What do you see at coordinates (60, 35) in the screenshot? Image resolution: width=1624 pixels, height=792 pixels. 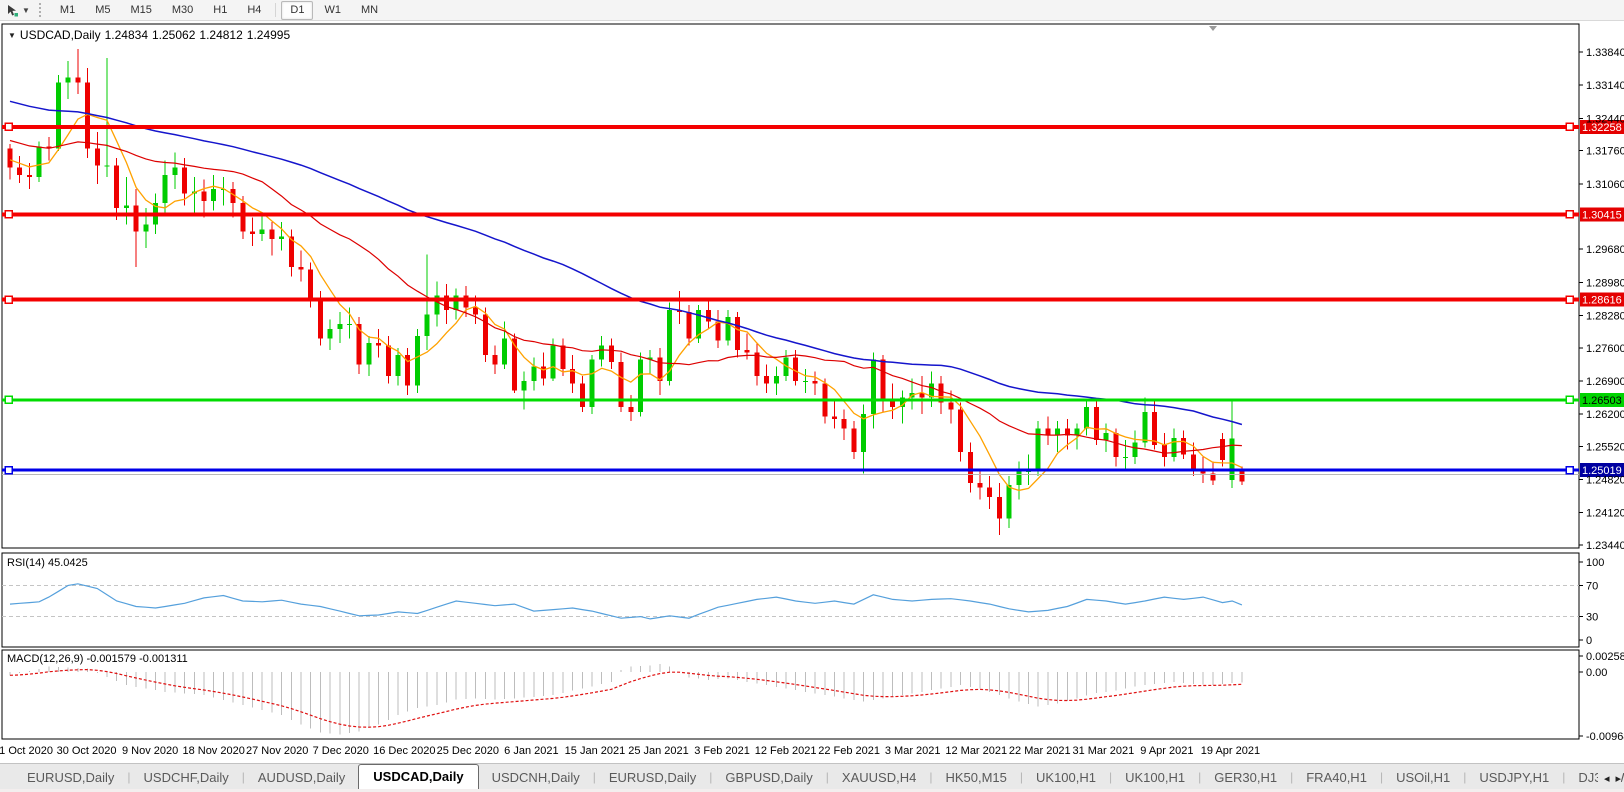 I see `chart-title-symbol: USDCAD,Daily` at bounding box center [60, 35].